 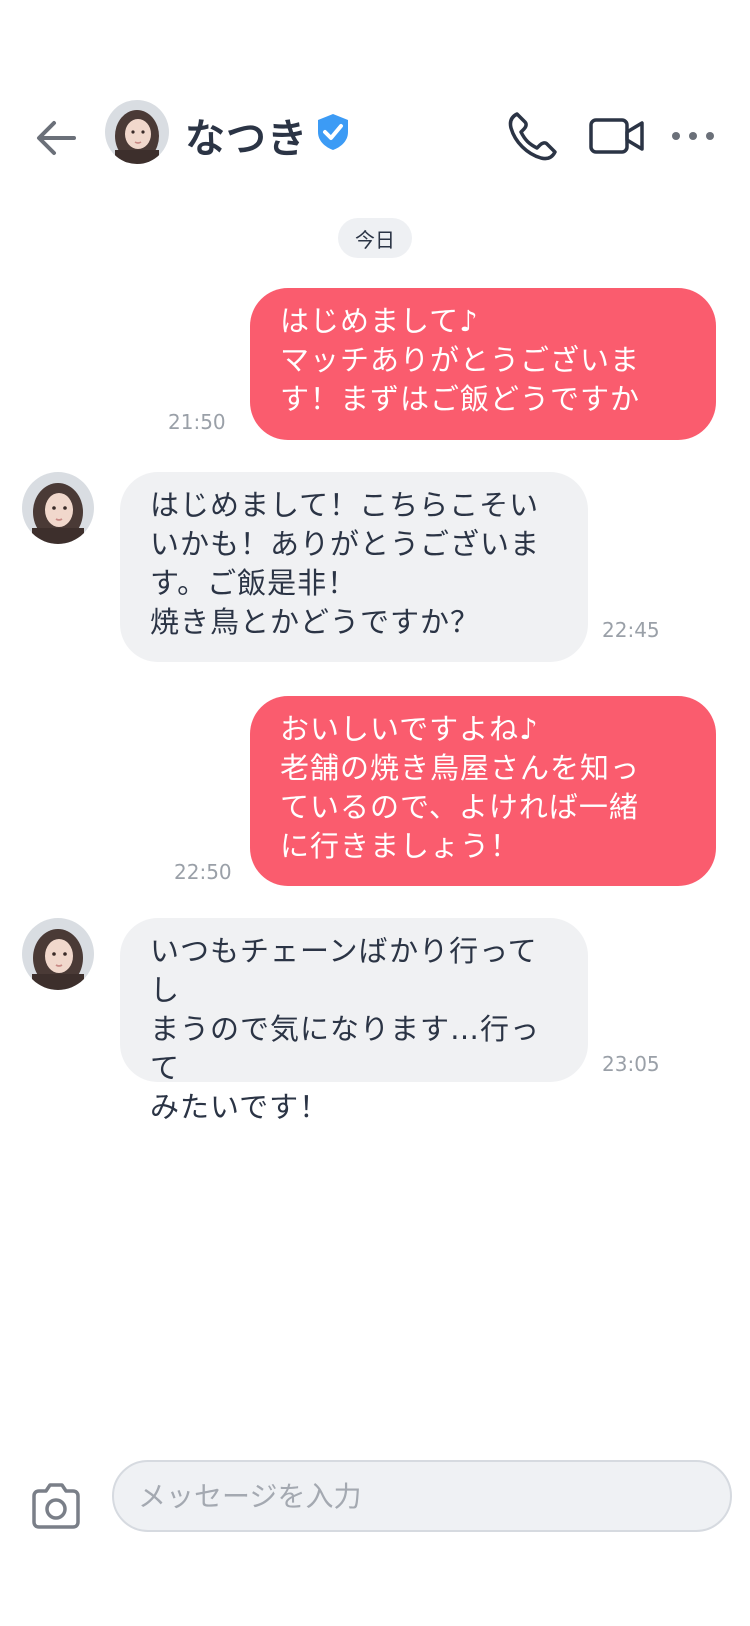 I want to click on call-button, so click(x=533, y=136).